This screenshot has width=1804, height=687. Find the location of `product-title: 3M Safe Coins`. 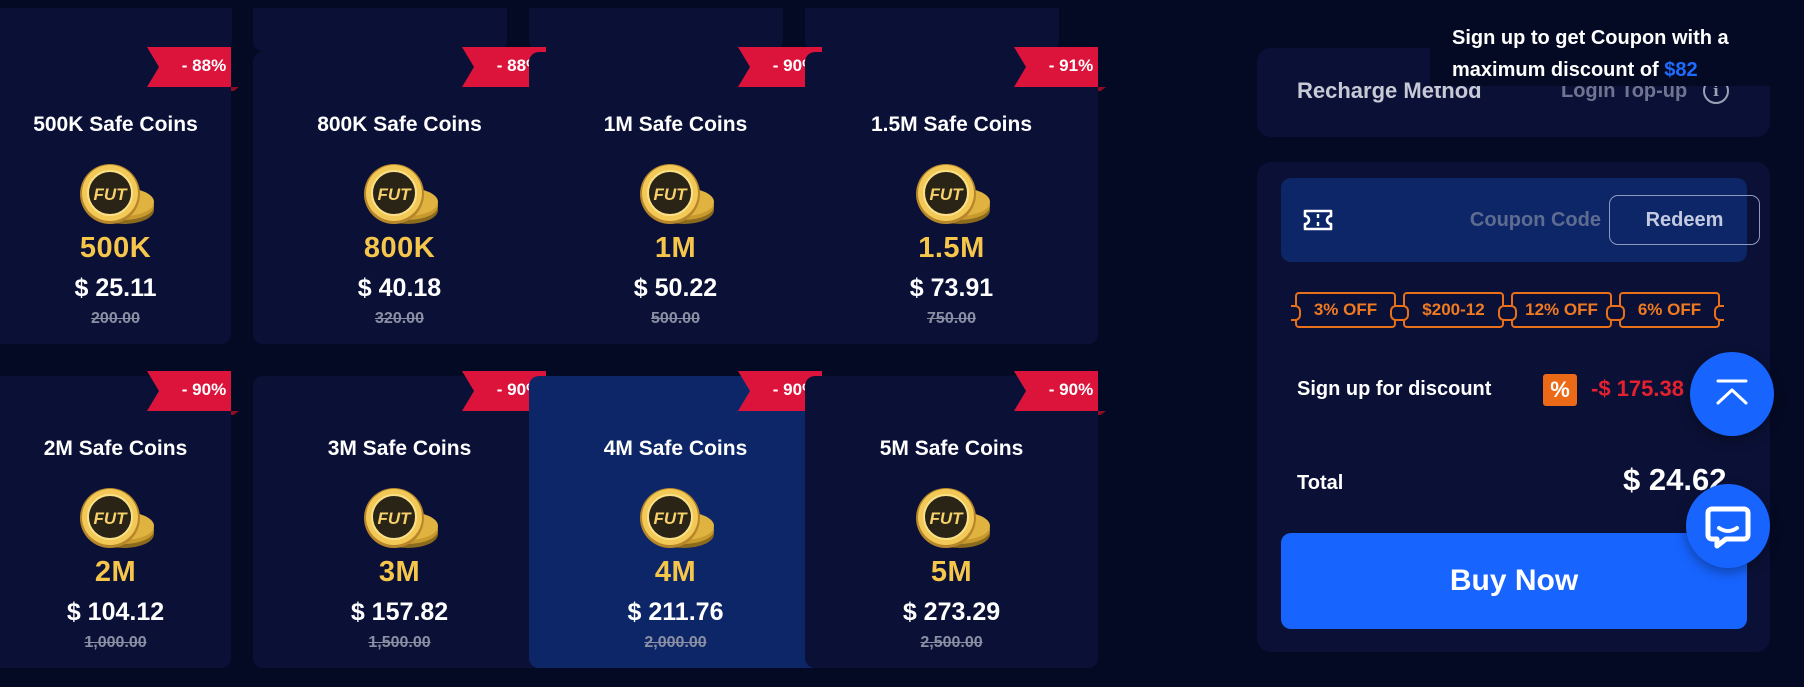

product-title: 3M Safe Coins is located at coordinates (399, 448).